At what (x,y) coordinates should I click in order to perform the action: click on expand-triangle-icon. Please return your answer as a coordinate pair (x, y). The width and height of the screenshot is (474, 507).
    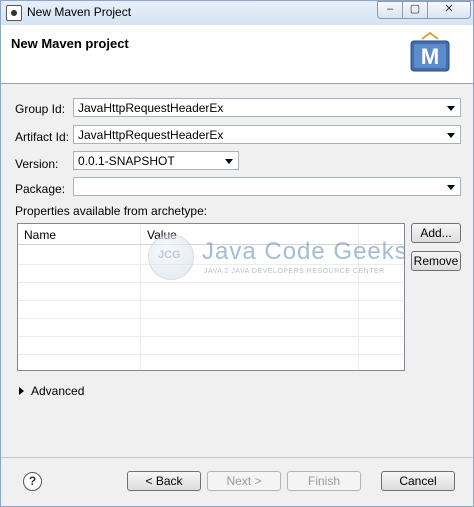
    Looking at the image, I should click on (21, 391).